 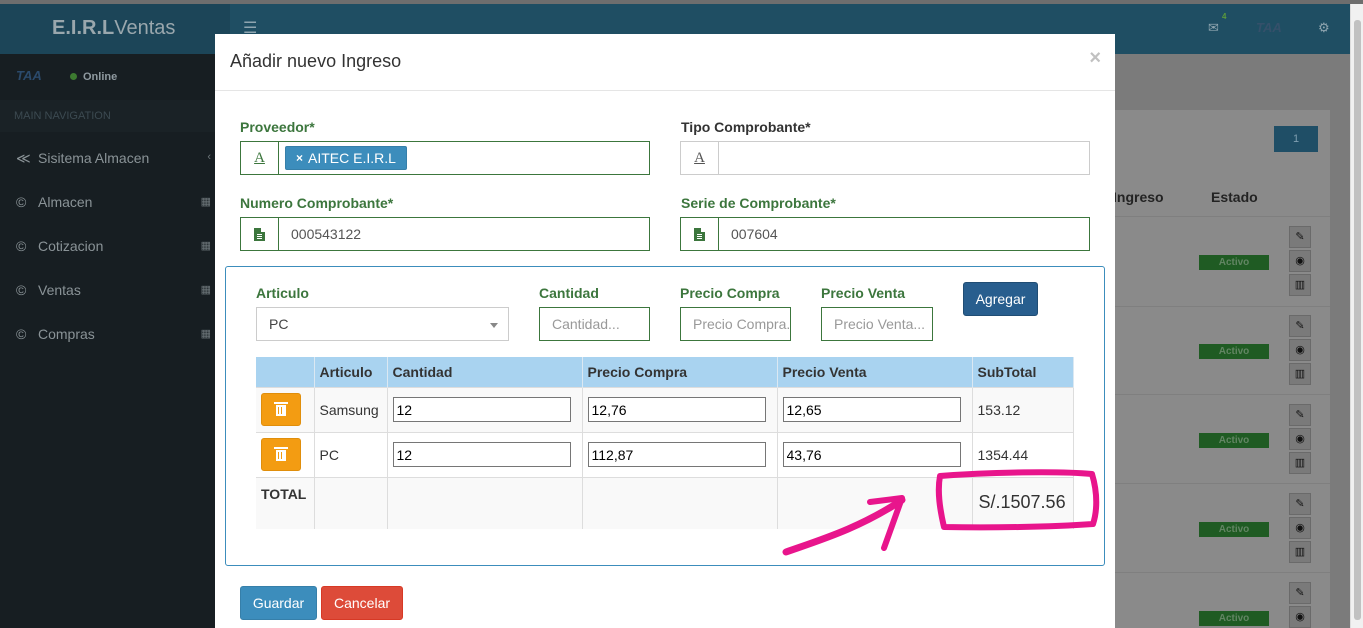 What do you see at coordinates (107, 290) in the screenshot?
I see `sidebar-item-ventas: © Ventas ▦` at bounding box center [107, 290].